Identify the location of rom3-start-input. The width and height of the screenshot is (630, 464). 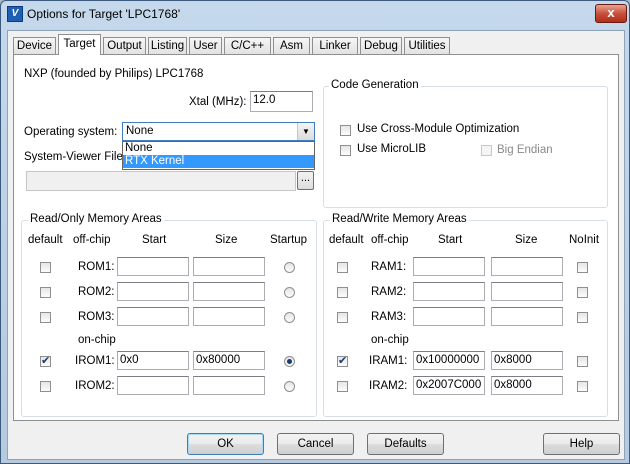
(153, 316).